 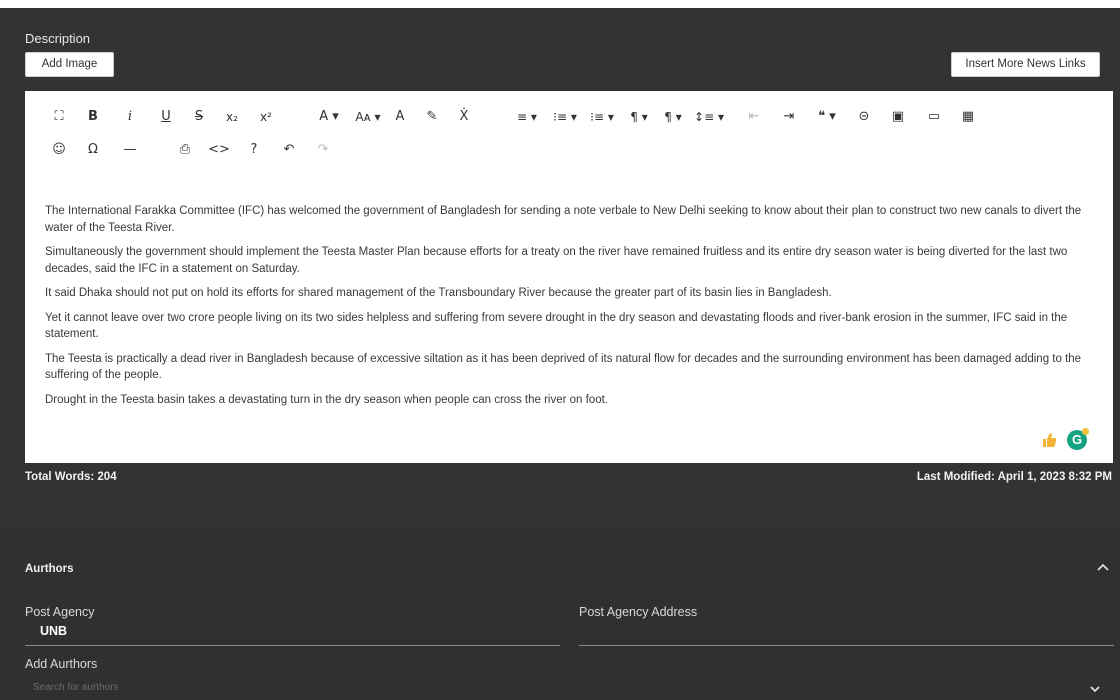 What do you see at coordinates (71, 477) in the screenshot?
I see `total-words: Total Words: 204` at bounding box center [71, 477].